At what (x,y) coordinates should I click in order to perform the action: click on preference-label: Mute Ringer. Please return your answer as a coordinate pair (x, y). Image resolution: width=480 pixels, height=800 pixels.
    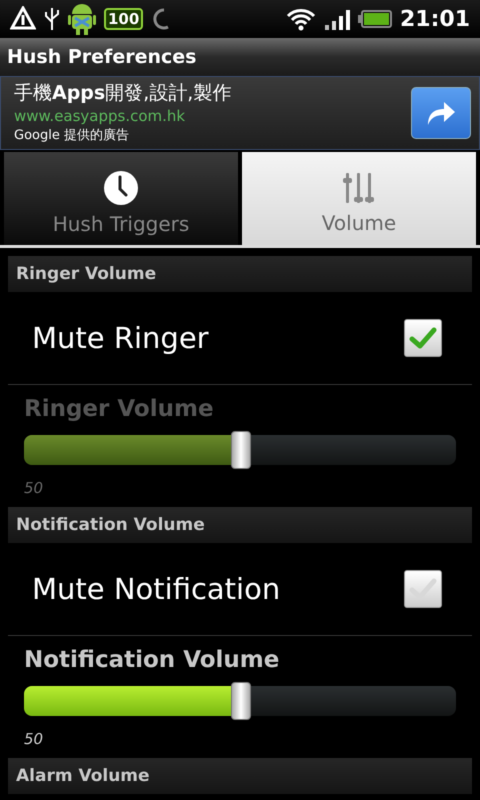
    Looking at the image, I should click on (120, 338).